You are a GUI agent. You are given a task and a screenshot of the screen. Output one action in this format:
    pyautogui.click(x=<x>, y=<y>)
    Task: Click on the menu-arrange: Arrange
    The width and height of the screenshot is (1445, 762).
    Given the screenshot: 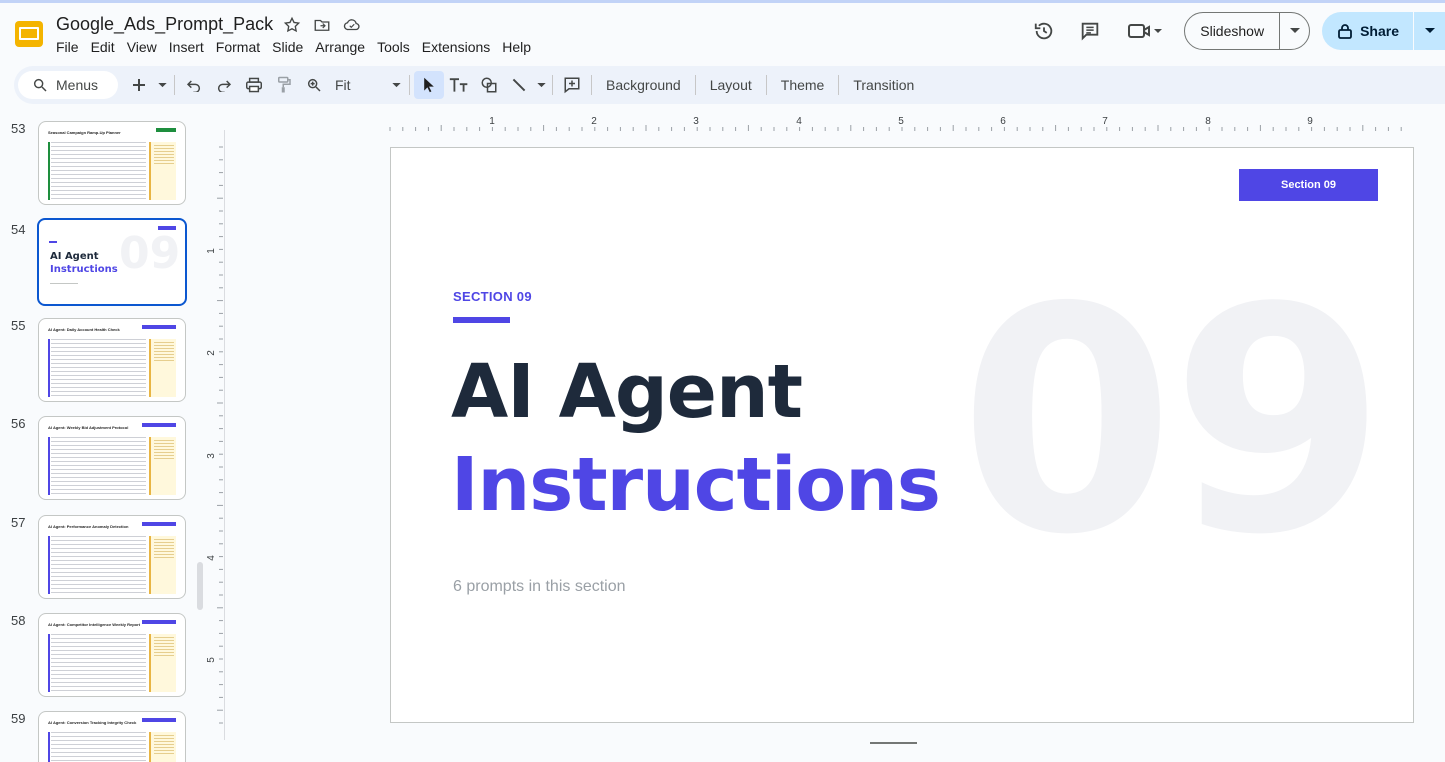 What is the action you would take?
    pyautogui.click(x=342, y=47)
    